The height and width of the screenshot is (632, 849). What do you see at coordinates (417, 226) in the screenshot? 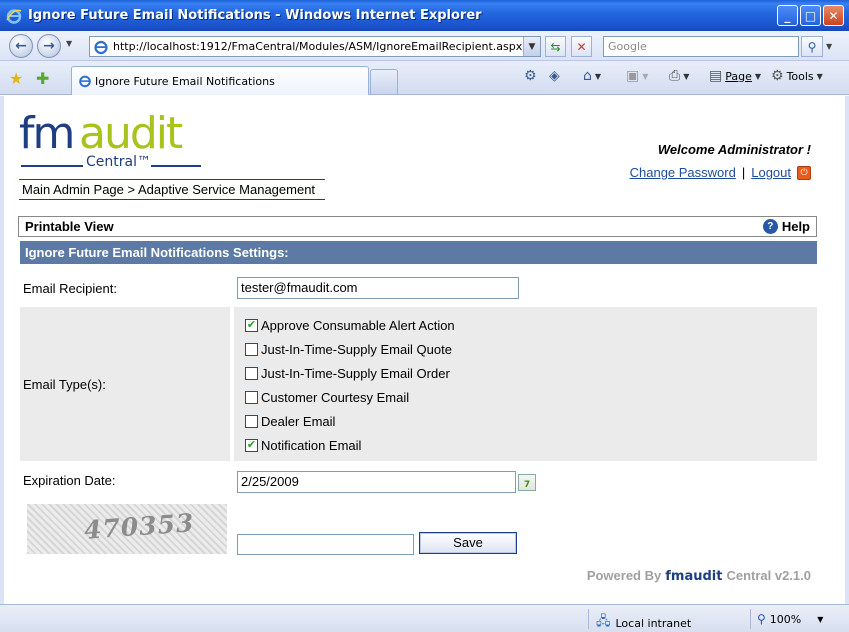
I see `printable-view-bar: Printable View ? Help` at bounding box center [417, 226].